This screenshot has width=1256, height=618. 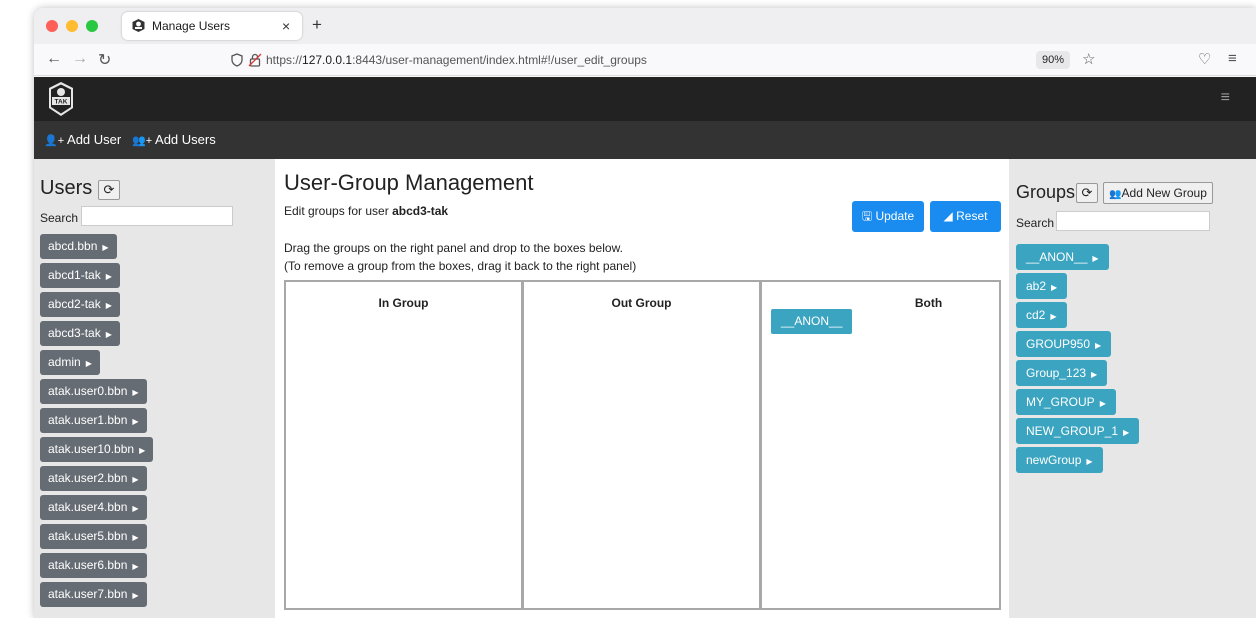 I want to click on group-list-item: NEW_GROUP_1 ▶, so click(x=1078, y=431).